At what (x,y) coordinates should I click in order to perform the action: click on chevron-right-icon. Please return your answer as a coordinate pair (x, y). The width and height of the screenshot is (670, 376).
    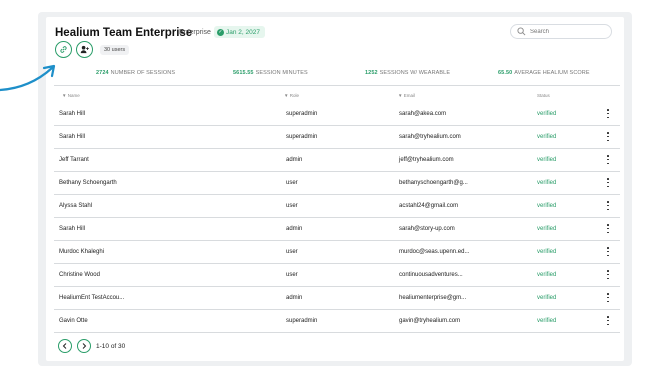
    Looking at the image, I should click on (84, 346).